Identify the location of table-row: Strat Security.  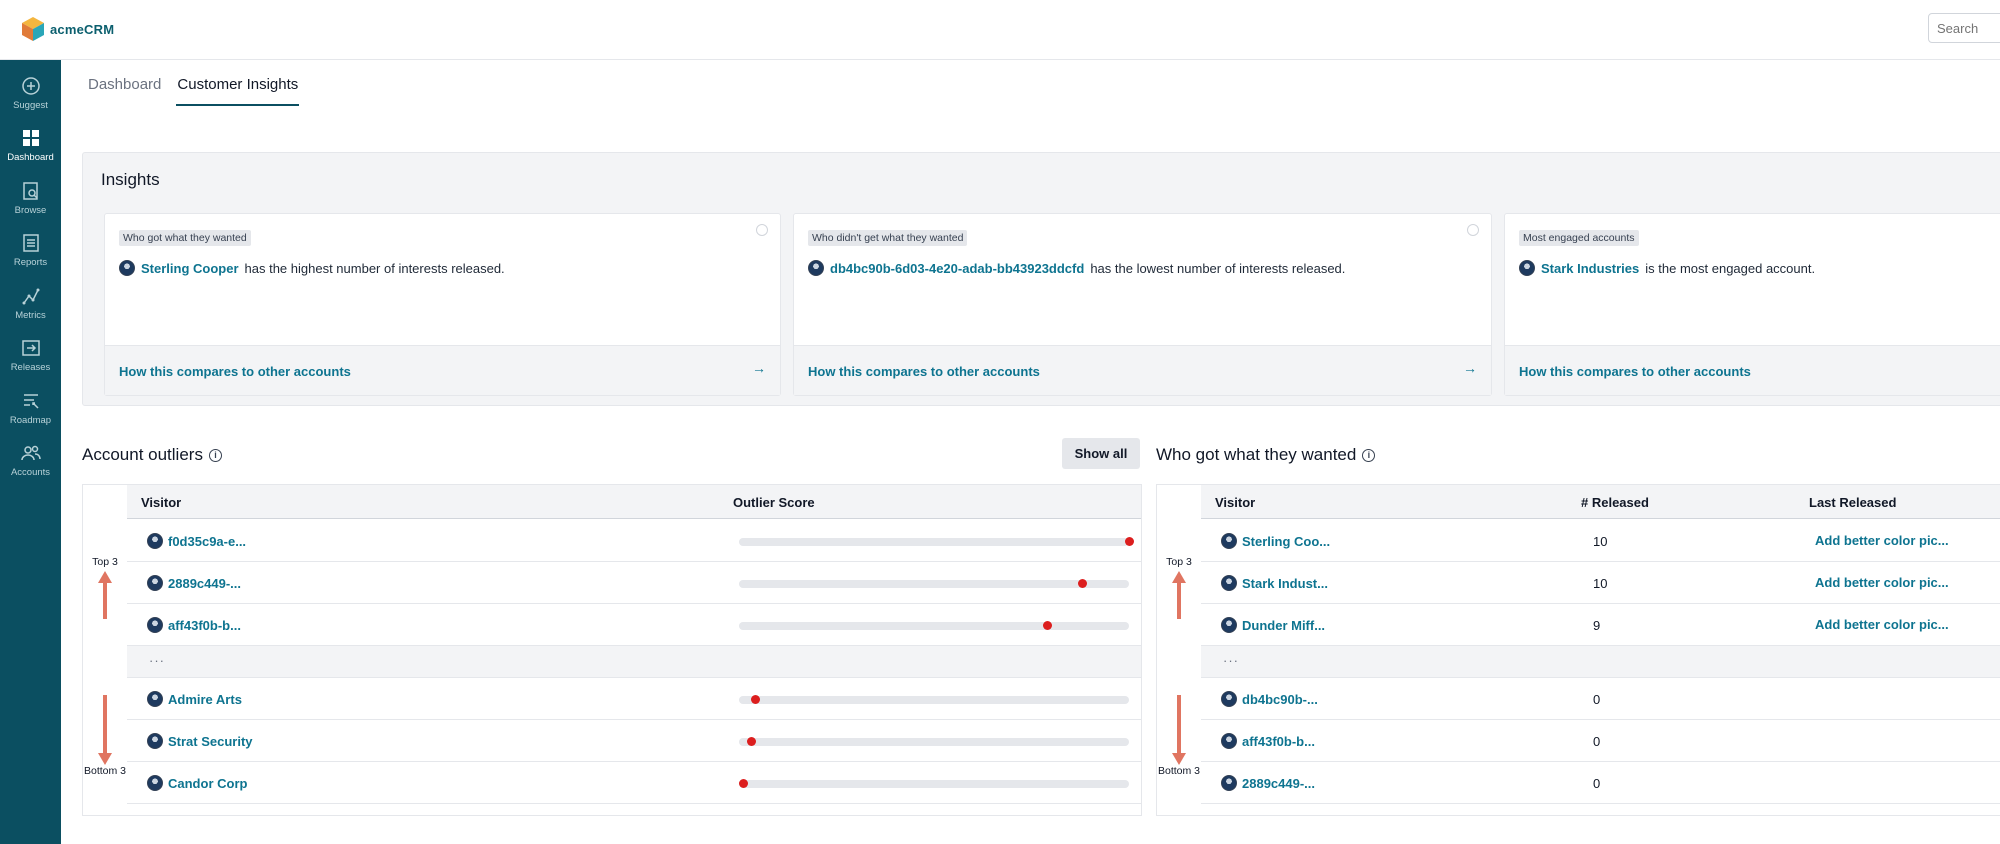
(634, 741).